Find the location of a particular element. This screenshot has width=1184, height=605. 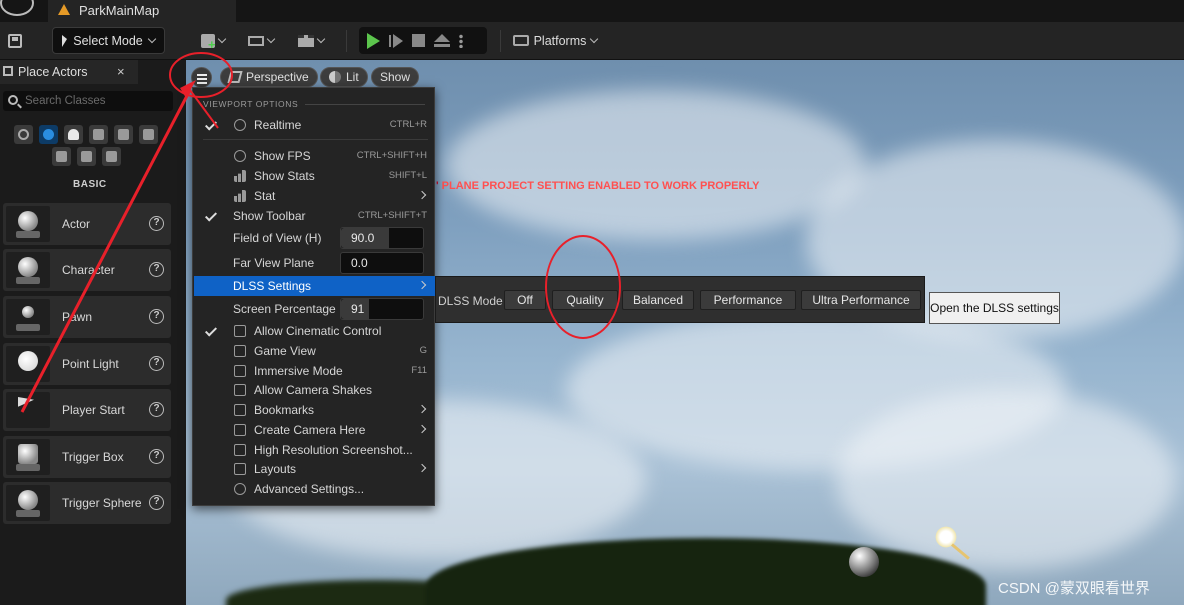

menu-item-immersive-mode: Immersive Mode F11 is located at coordinates (314, 371).